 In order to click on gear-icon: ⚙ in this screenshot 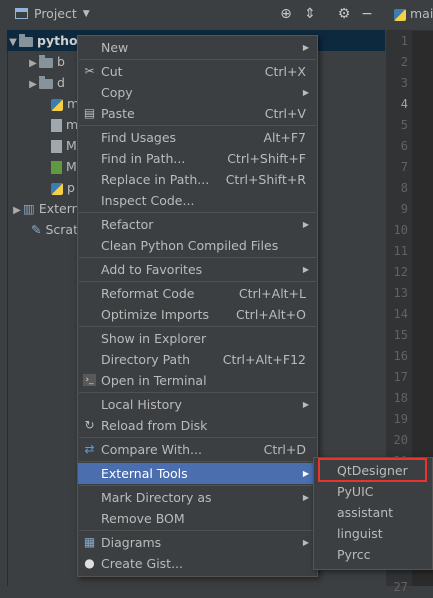, I will do `click(344, 14)`.